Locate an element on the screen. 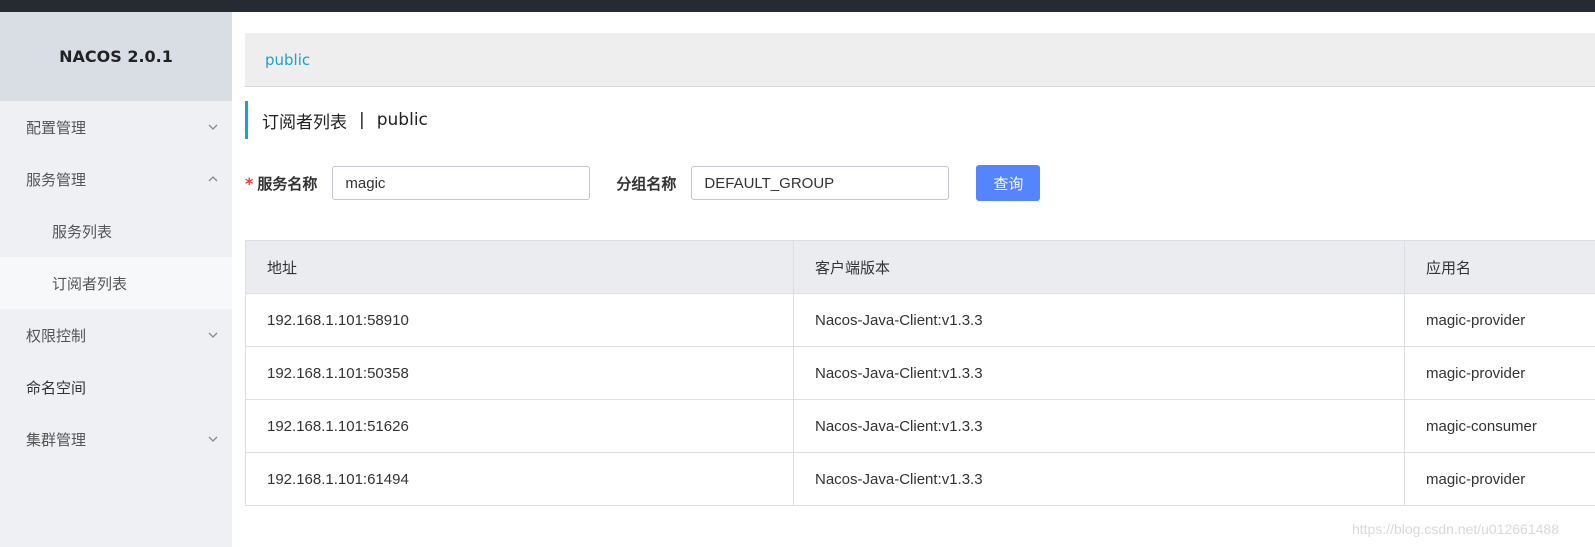  cell-address: 192.168.1.101:51626 is located at coordinates (519, 426).